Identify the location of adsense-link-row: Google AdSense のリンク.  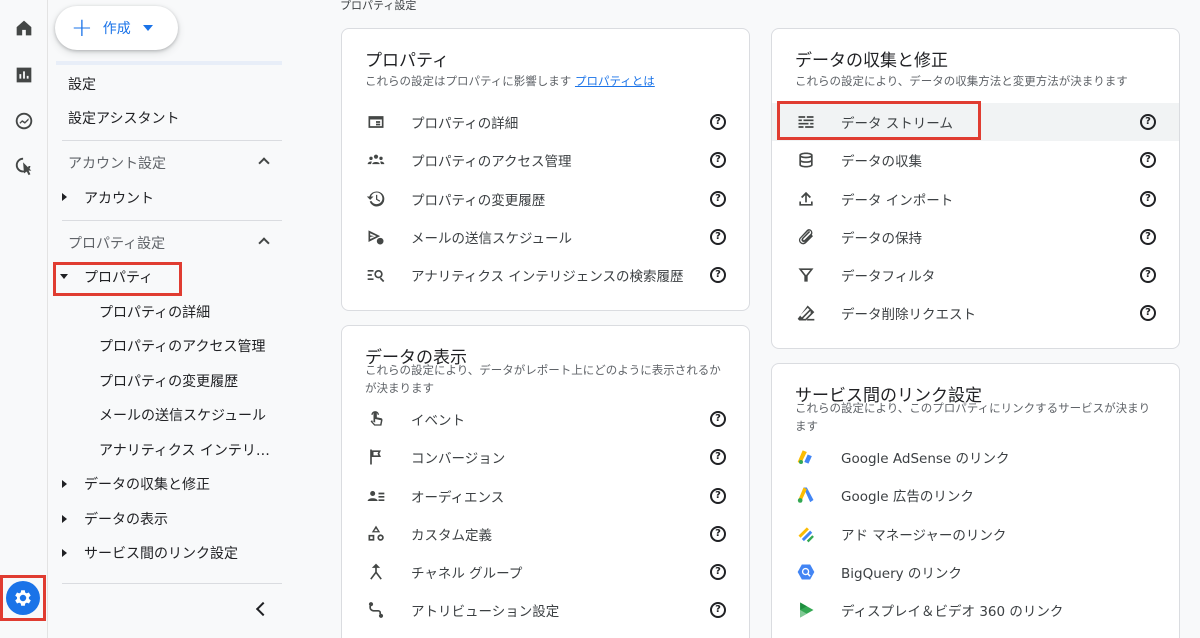
(975, 457).